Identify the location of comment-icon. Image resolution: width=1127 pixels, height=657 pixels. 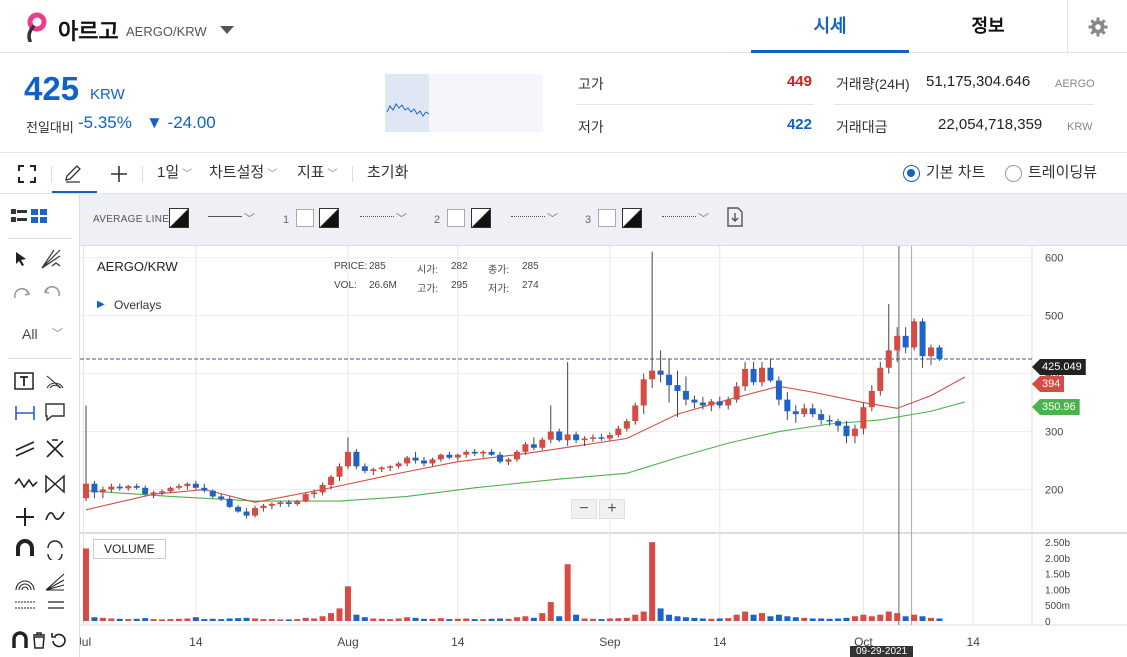
(55, 412).